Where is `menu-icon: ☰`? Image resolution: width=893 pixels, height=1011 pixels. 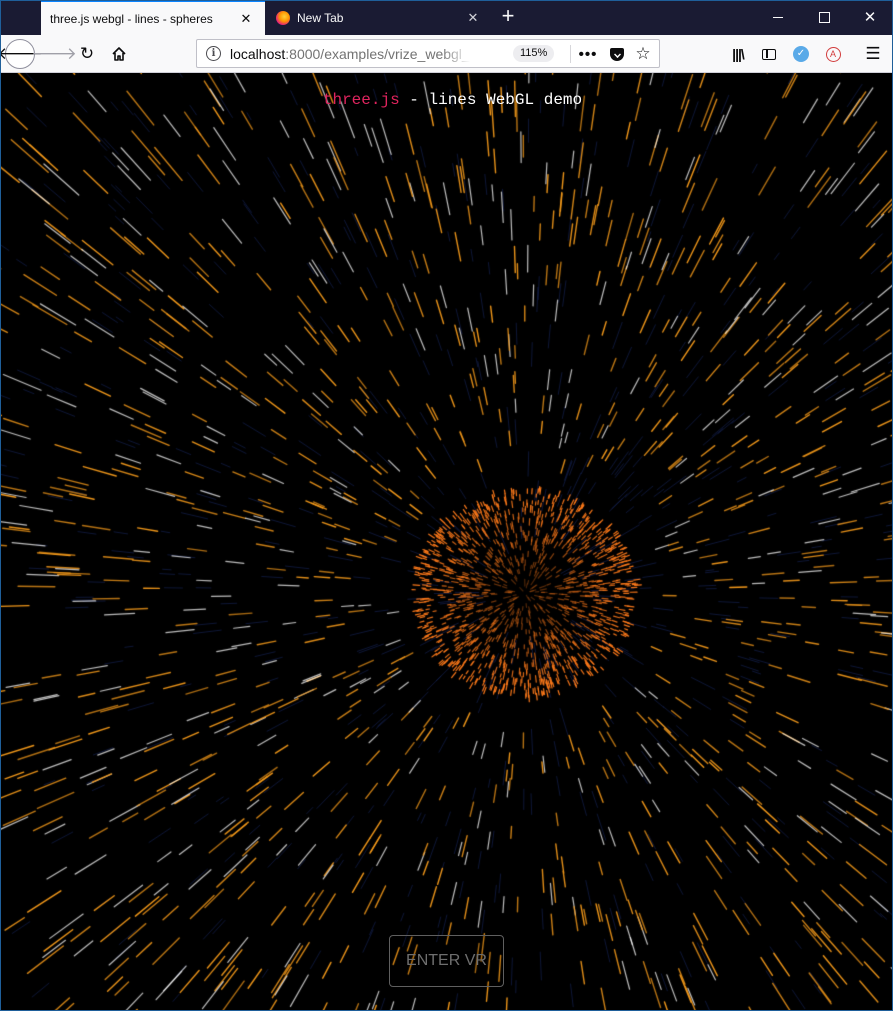 menu-icon: ☰ is located at coordinates (873, 53).